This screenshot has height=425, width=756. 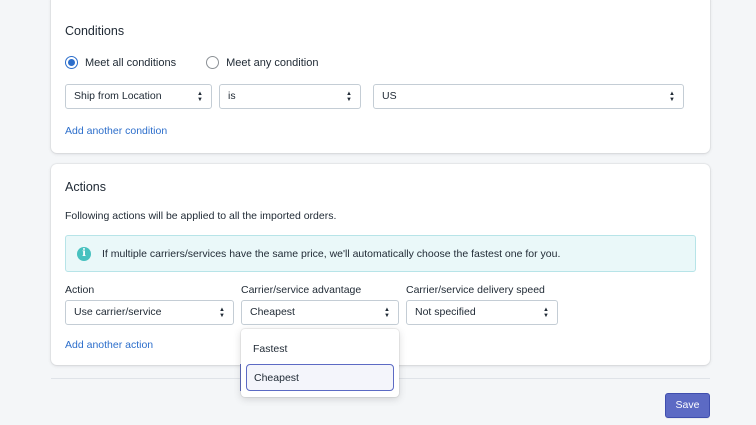 I want to click on radio-meet-all-label: Meet all conditions, so click(x=131, y=62).